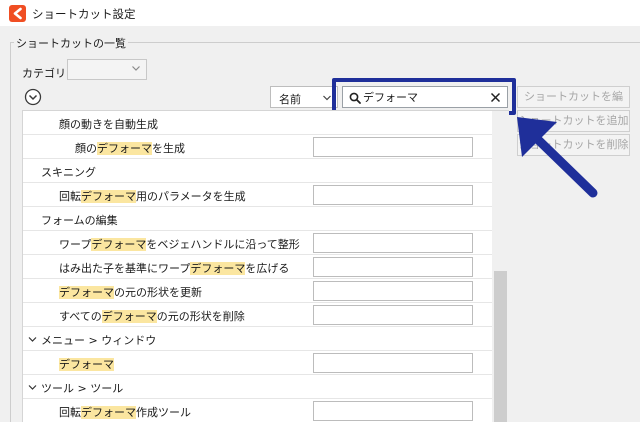  Describe the element at coordinates (264, 147) in the screenshot. I see `shortcut-row: 顔のデフォーマを生成` at that location.